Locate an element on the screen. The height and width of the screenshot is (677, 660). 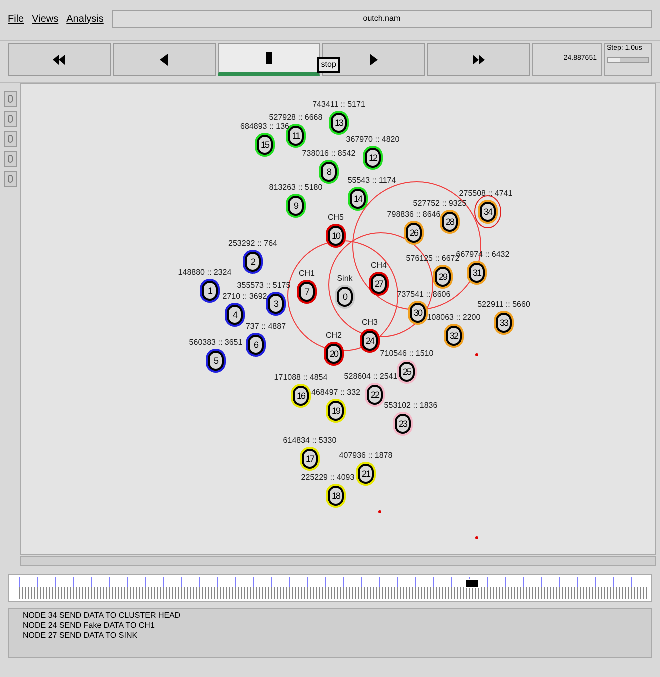
node-number: 0 is located at coordinates (345, 297).